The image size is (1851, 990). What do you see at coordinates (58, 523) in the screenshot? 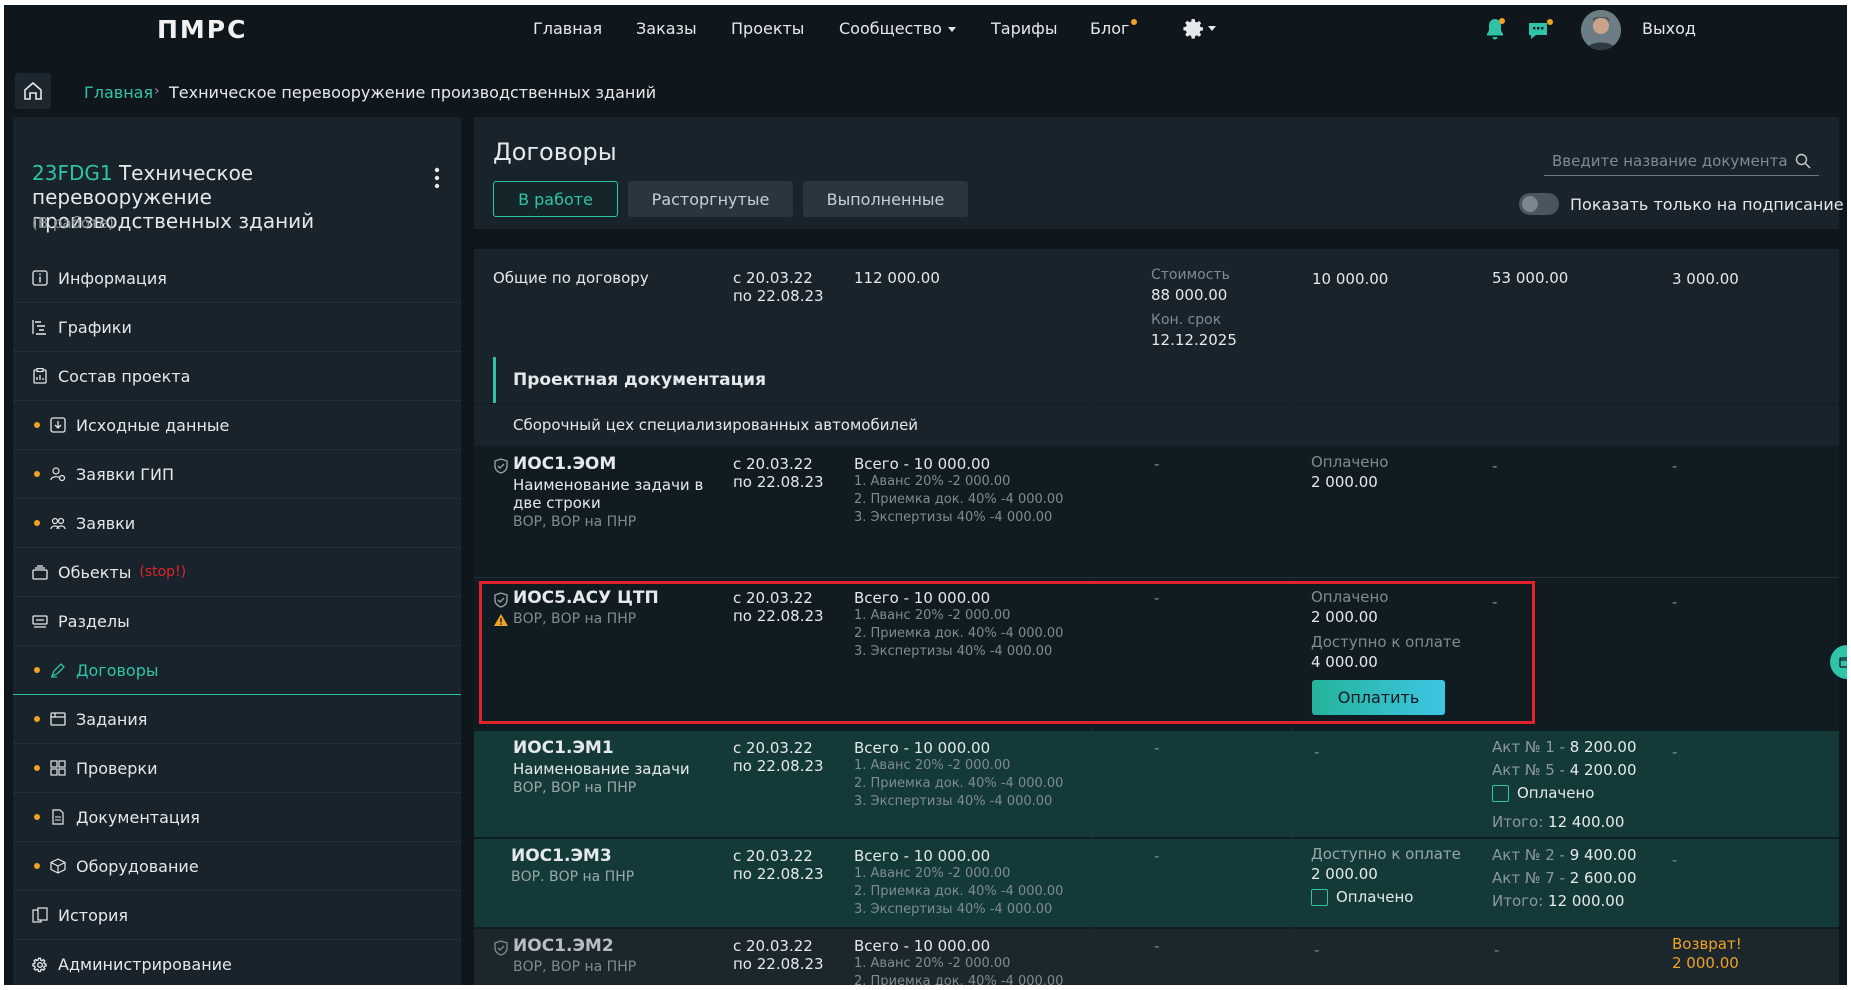
I see `users-icon` at bounding box center [58, 523].